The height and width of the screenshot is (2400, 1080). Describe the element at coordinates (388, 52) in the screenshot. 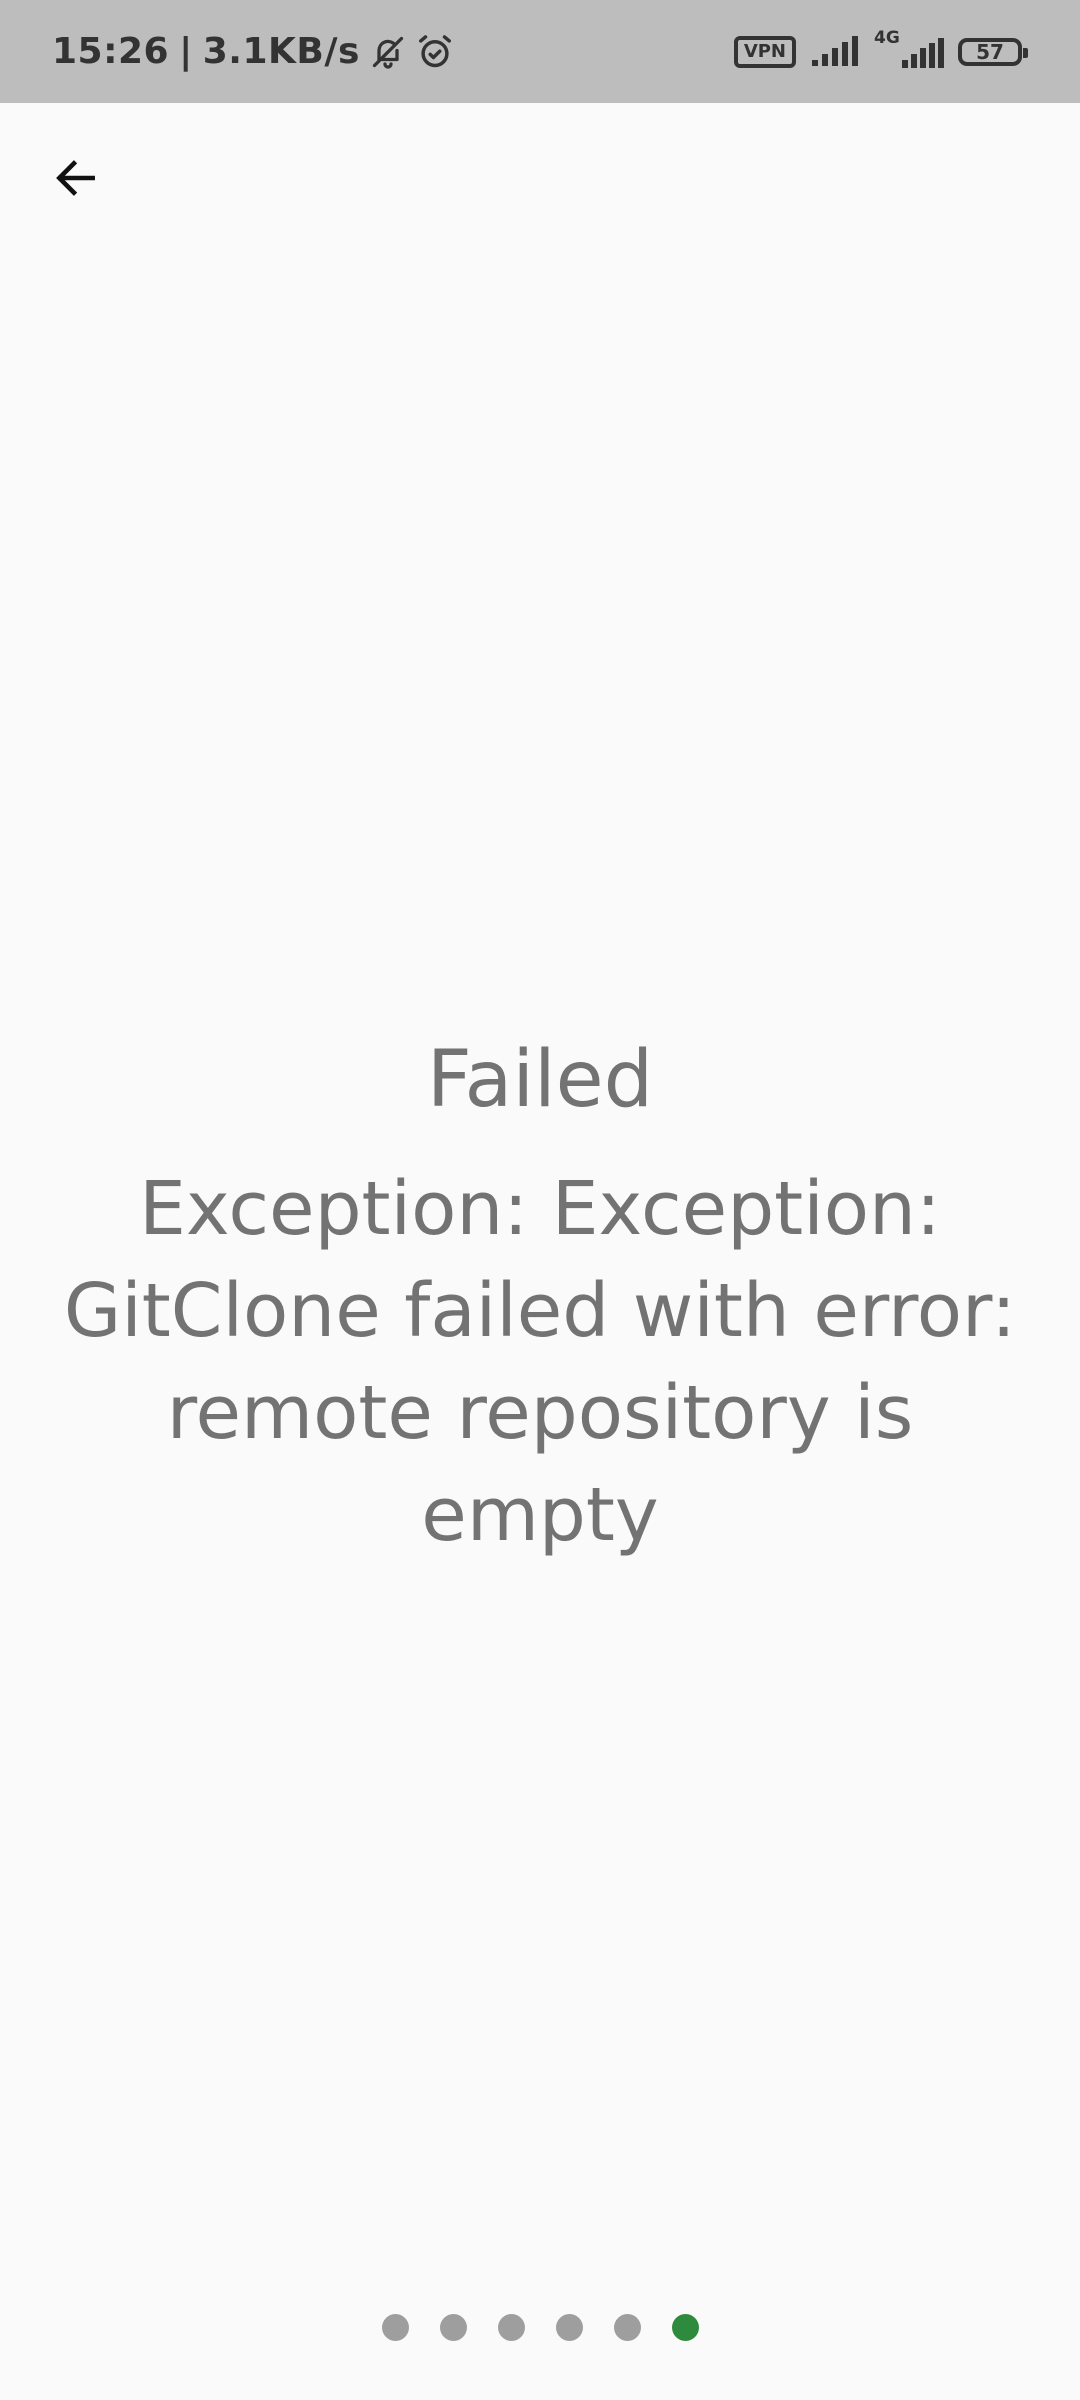

I see `bell-muted-icon` at that location.